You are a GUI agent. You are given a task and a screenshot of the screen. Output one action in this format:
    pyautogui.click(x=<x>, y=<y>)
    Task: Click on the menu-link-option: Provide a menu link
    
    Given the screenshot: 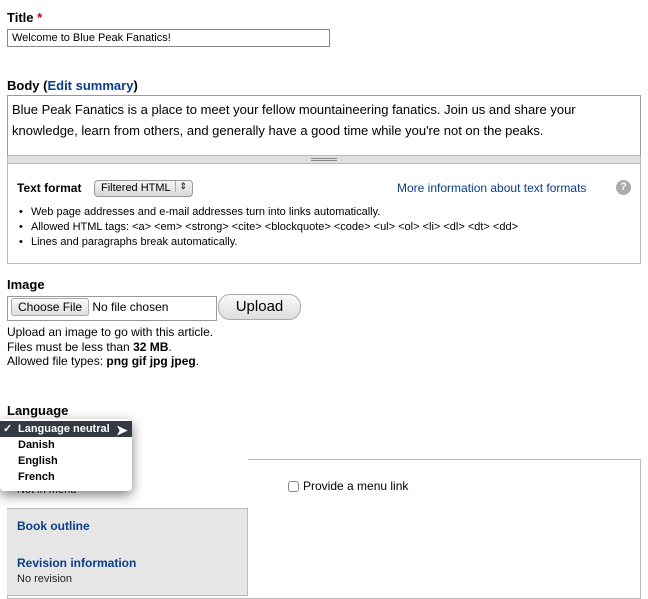 What is the action you would take?
    pyautogui.click(x=348, y=486)
    